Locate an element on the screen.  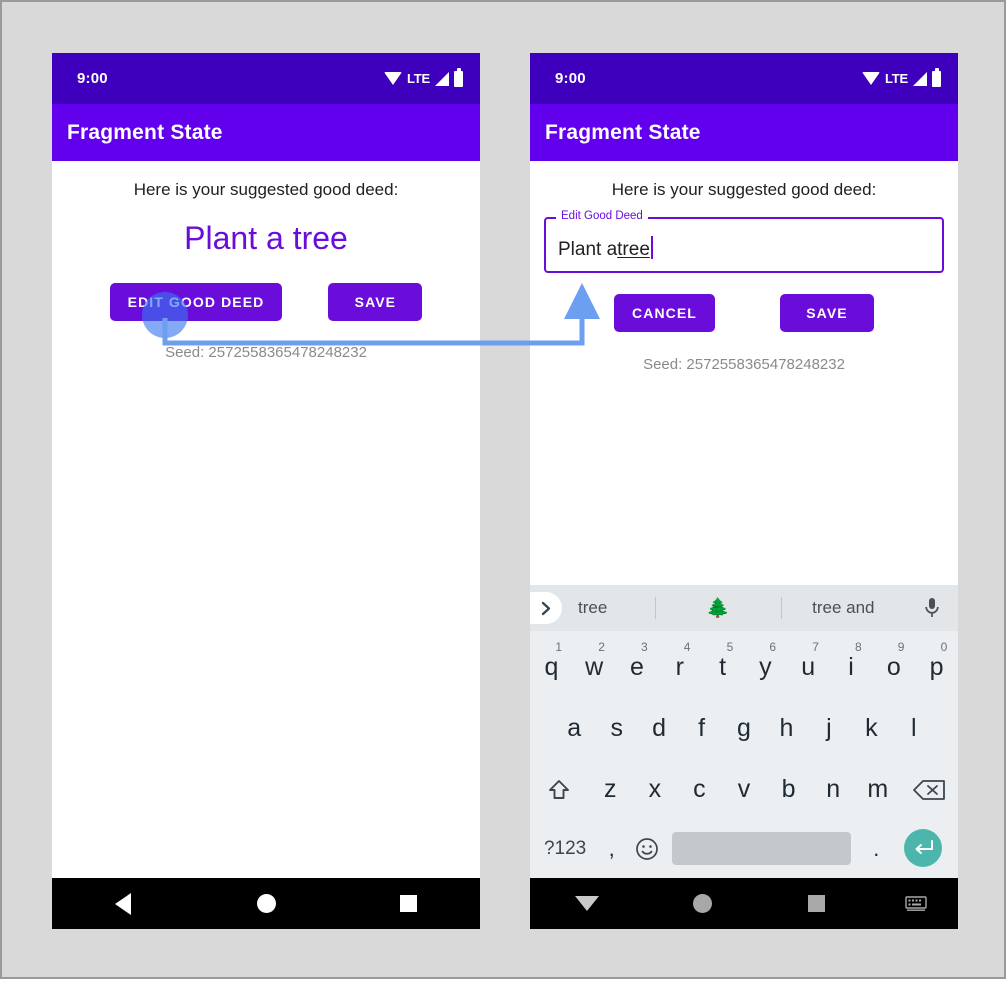
battery-icon is located at coordinates (458, 77).